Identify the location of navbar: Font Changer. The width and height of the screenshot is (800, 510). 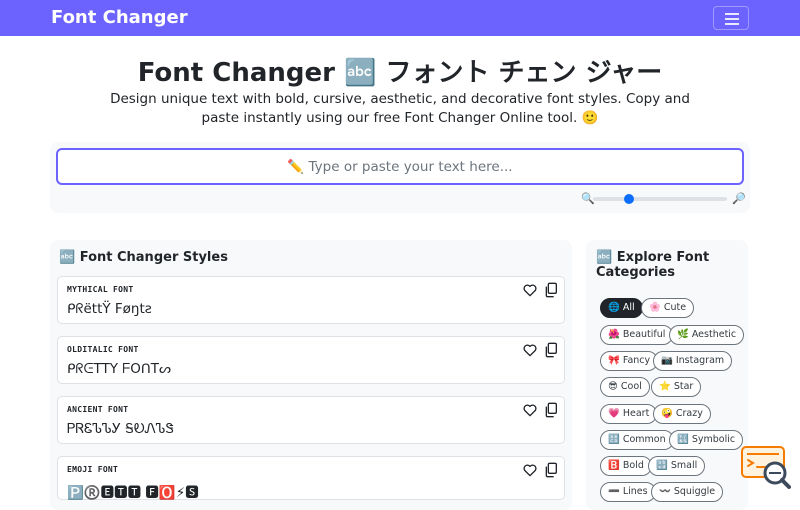
(400, 18).